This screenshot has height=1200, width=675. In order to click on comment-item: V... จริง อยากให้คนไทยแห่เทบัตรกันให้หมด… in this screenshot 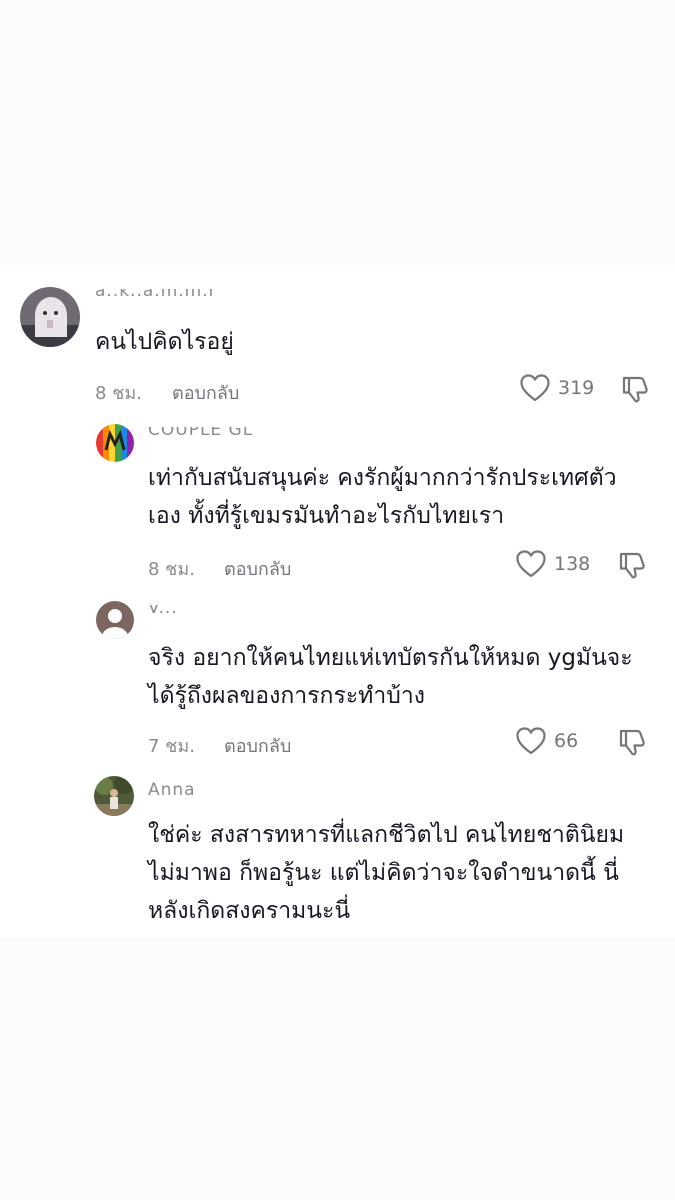, I will do `click(337, 683)`.